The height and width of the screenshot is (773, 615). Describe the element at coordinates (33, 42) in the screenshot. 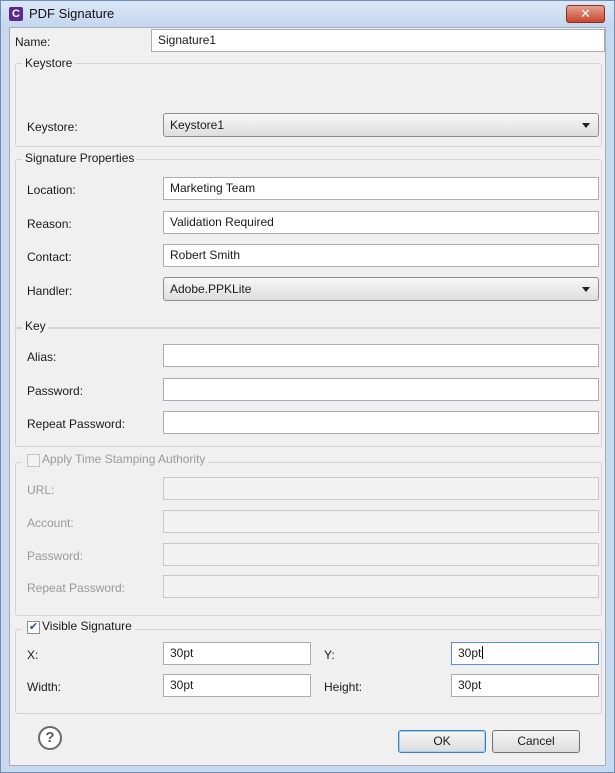

I see `name-label: Name:` at that location.